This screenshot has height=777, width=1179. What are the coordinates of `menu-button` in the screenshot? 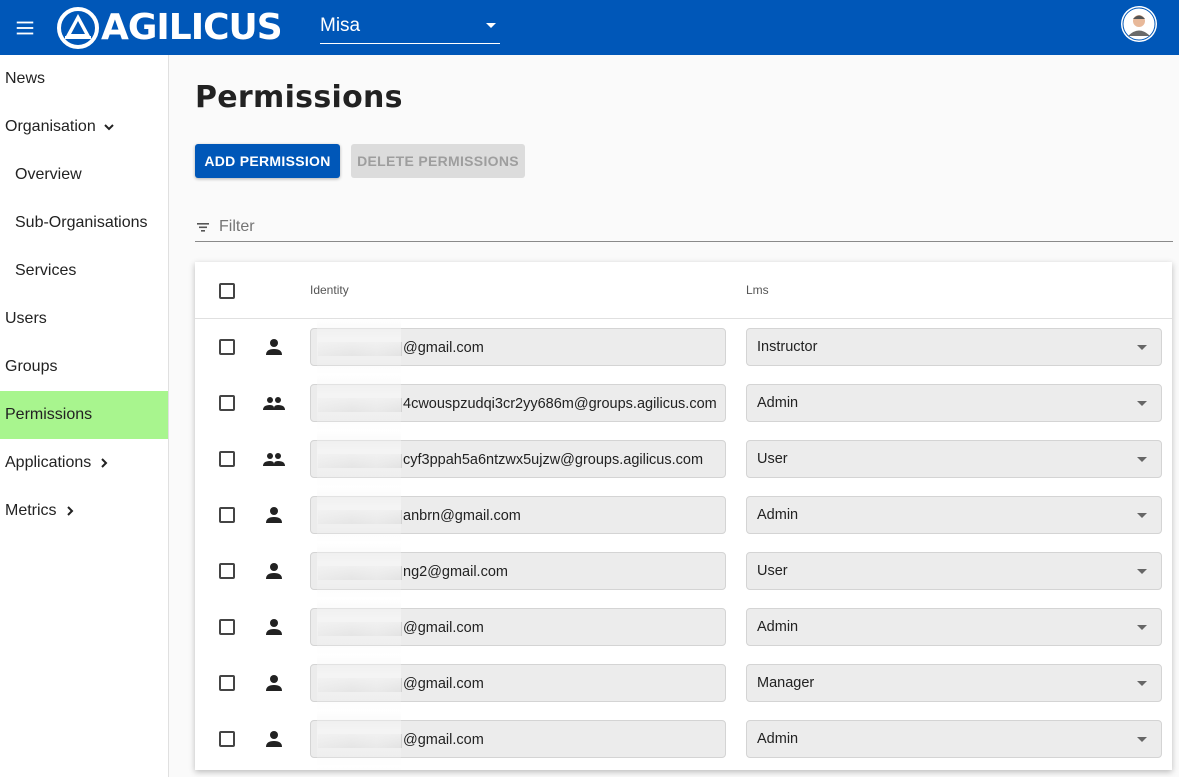 It's located at (25, 27).